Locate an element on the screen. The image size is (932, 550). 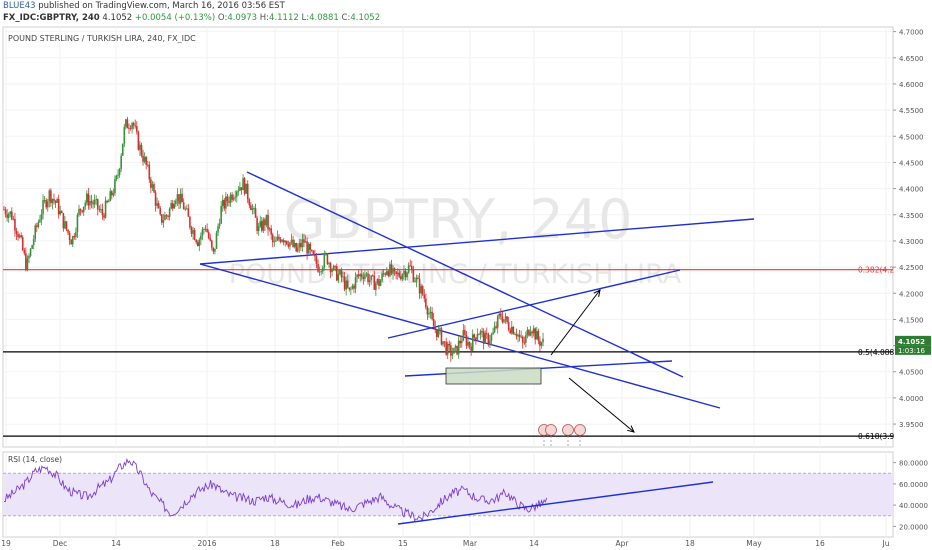
rsi-band is located at coordinates (448, 494).